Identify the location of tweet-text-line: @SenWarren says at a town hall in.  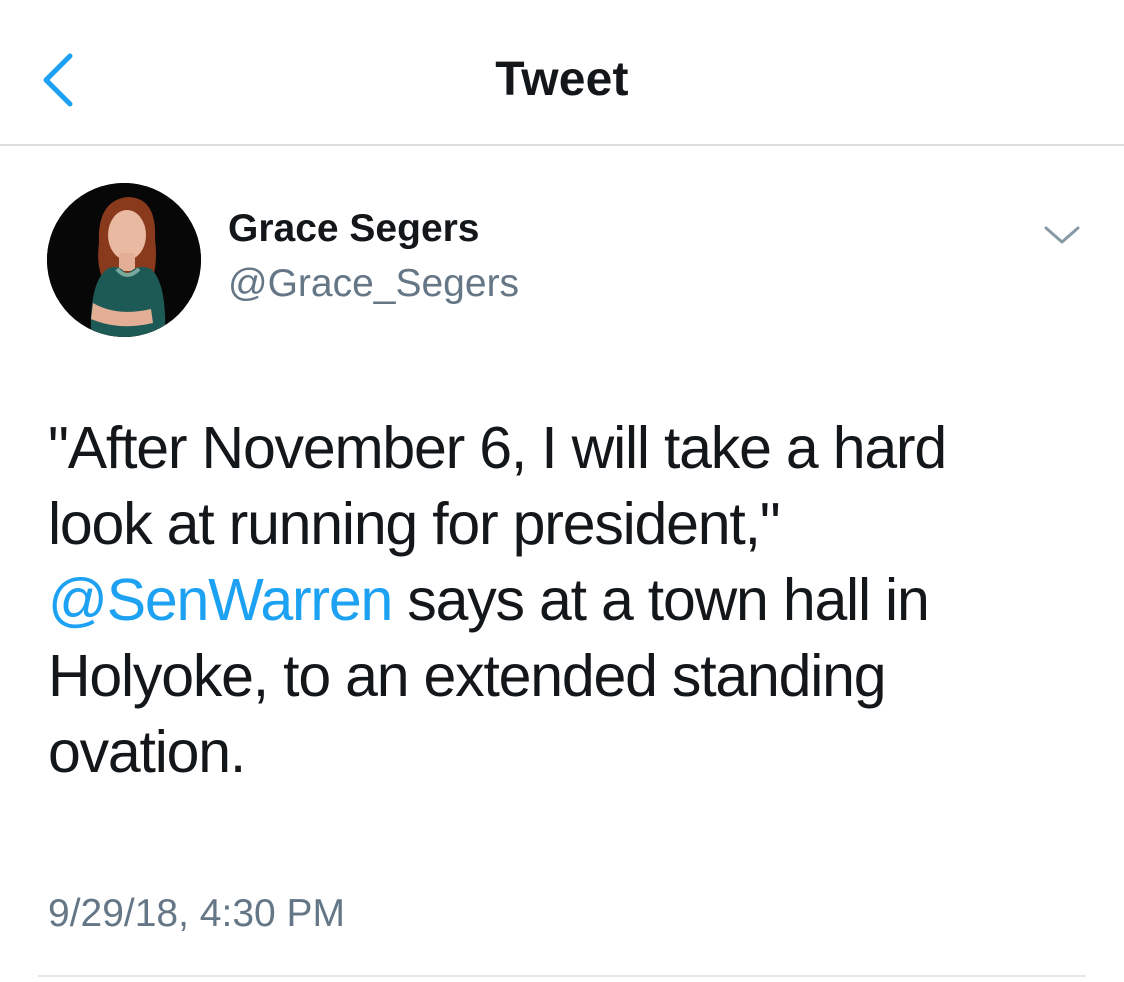
(568, 600).